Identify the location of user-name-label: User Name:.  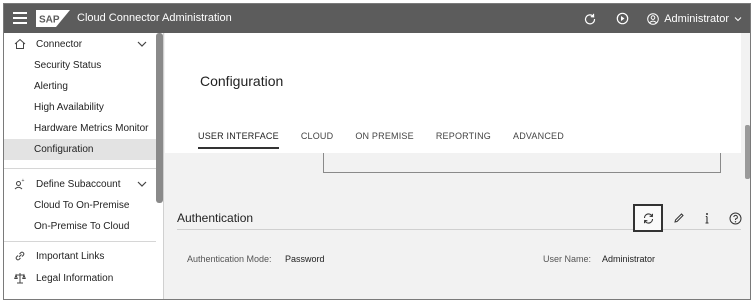
(567, 259).